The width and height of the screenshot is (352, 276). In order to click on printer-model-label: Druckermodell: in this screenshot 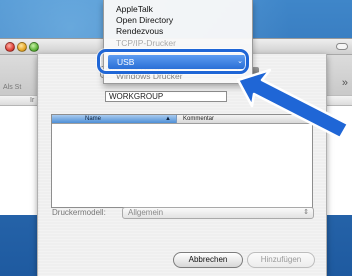, I will do `click(79, 212)`.